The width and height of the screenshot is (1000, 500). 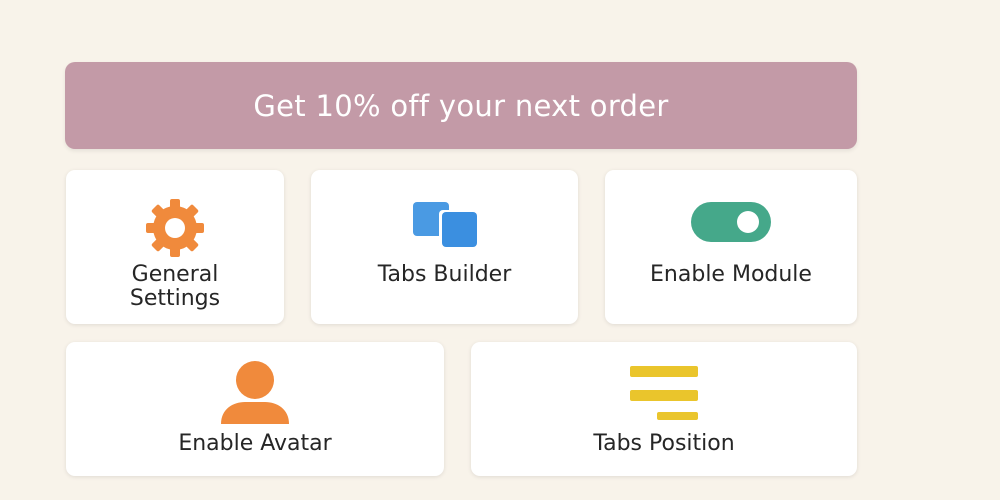 What do you see at coordinates (444, 274) in the screenshot?
I see `tabs-builder-label: Tabs Builder` at bounding box center [444, 274].